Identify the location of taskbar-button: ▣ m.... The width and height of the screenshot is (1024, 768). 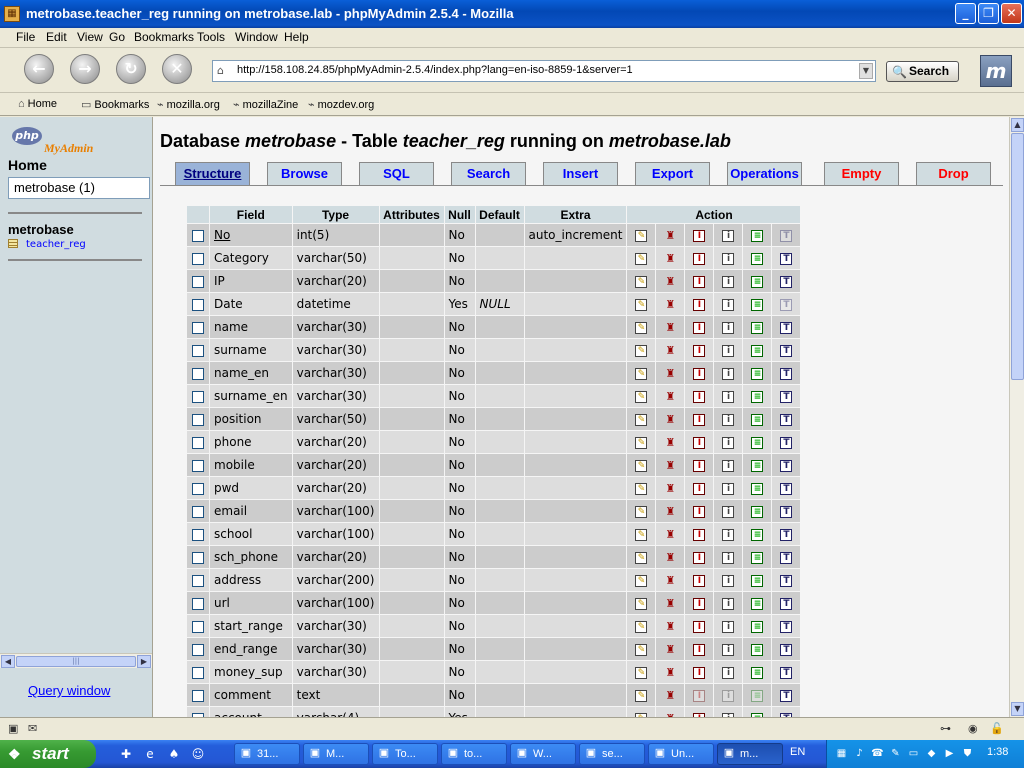
(750, 754).